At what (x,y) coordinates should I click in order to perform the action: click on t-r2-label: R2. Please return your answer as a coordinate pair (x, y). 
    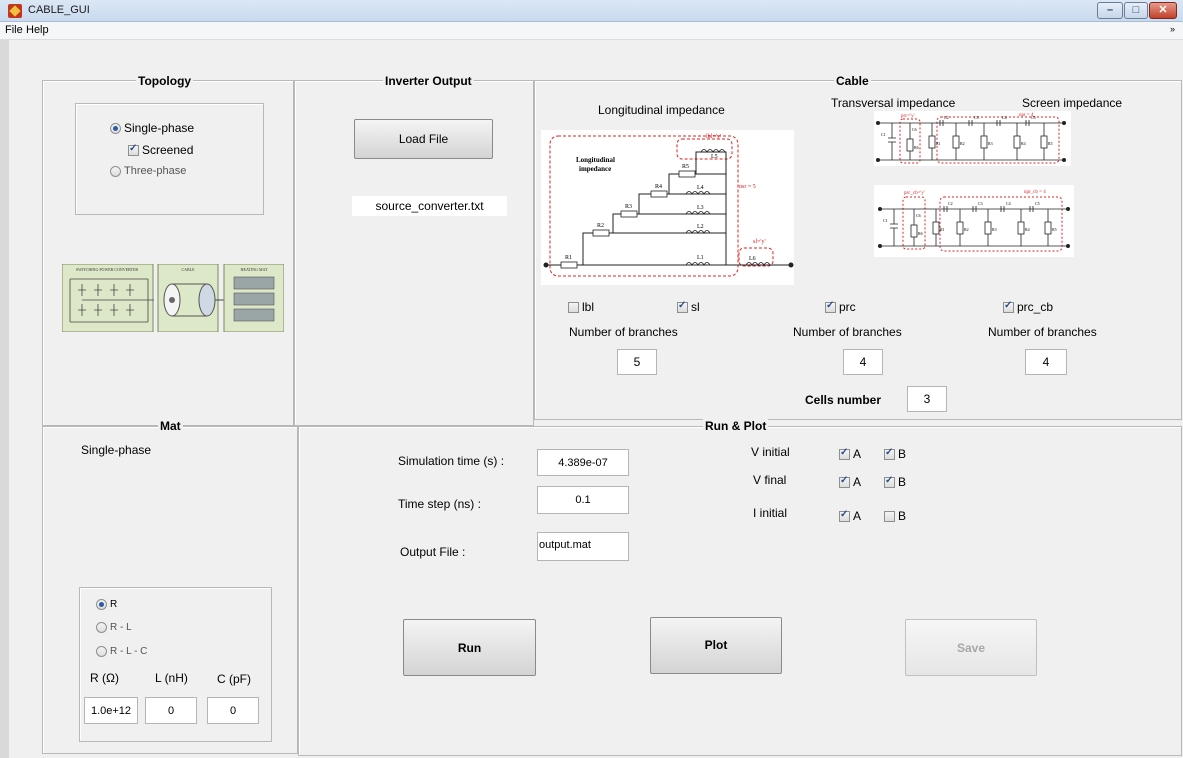
    Looking at the image, I should click on (962, 143).